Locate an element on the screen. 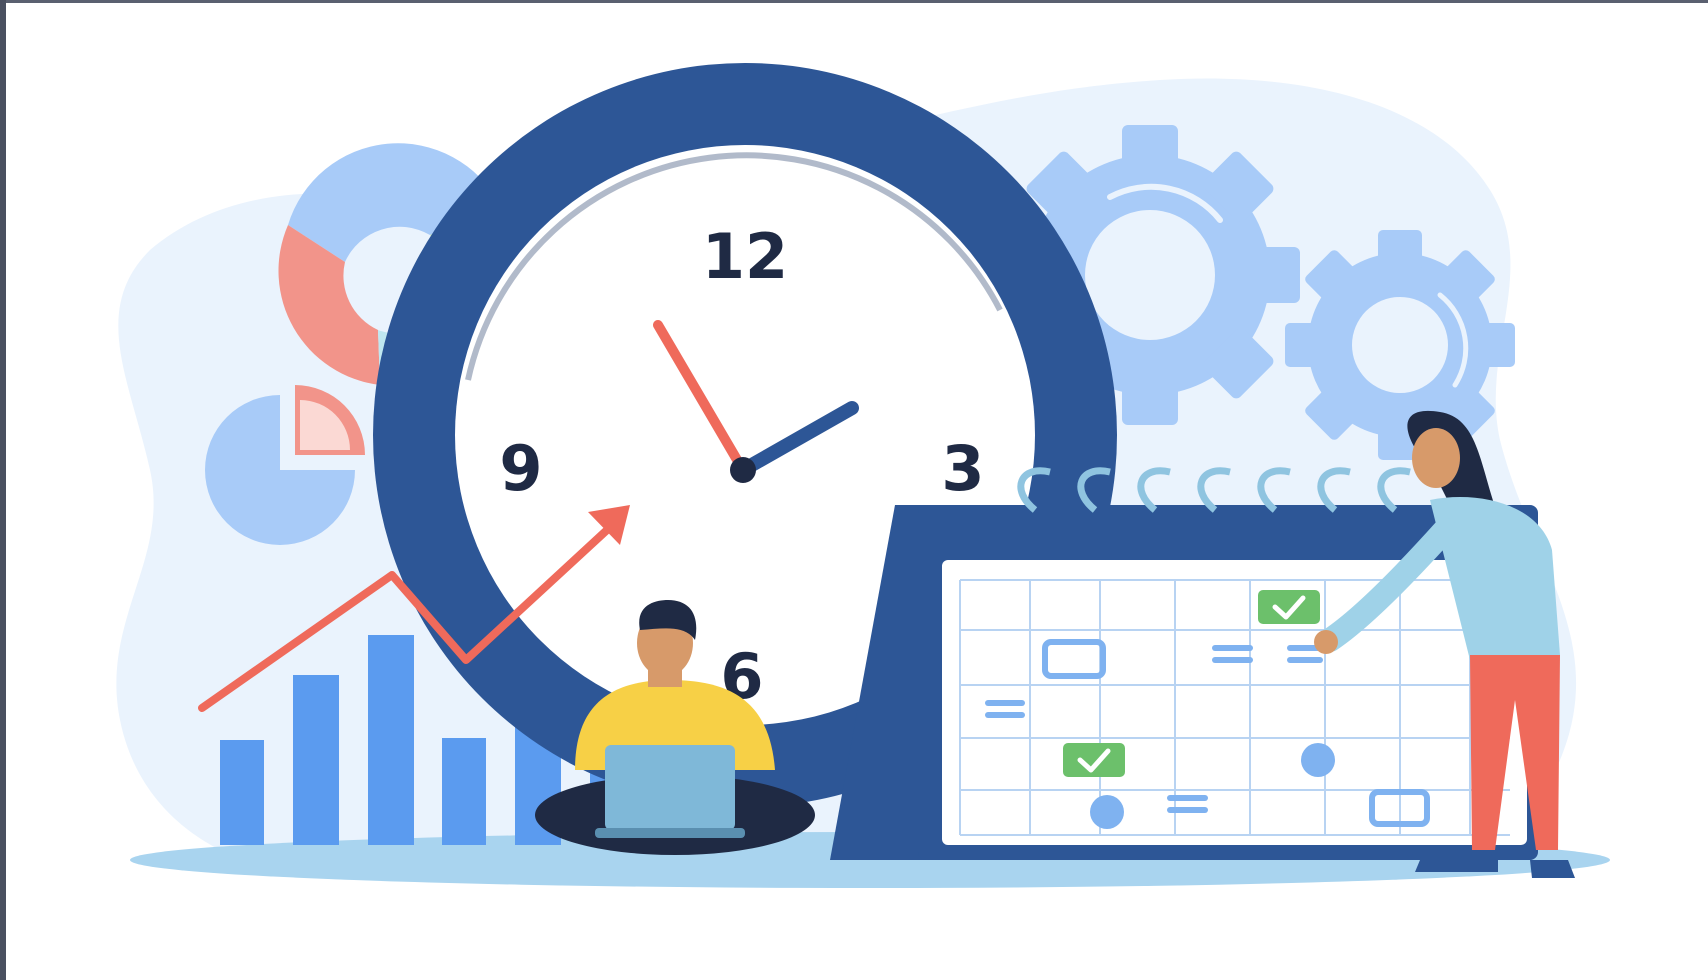 Image resolution: width=1708 pixels, height=980 pixels. clock-number-nine: 9 is located at coordinates (520, 468).